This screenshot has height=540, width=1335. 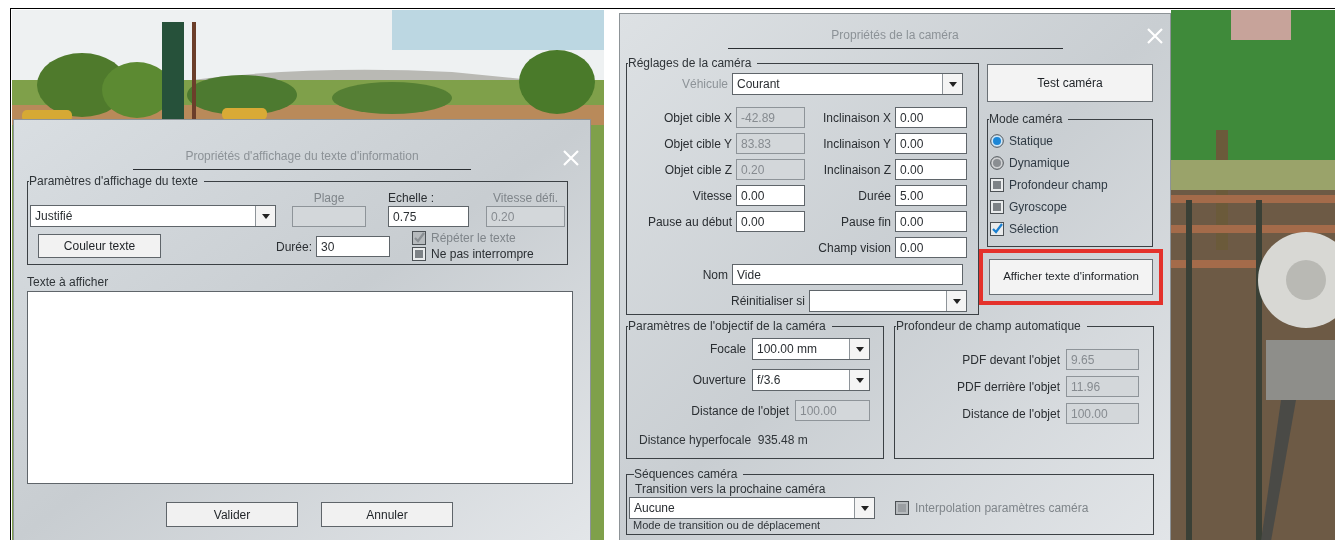 I want to click on group-title: Paramètres de l'objectif de la caméra, so click(x=727, y=326).